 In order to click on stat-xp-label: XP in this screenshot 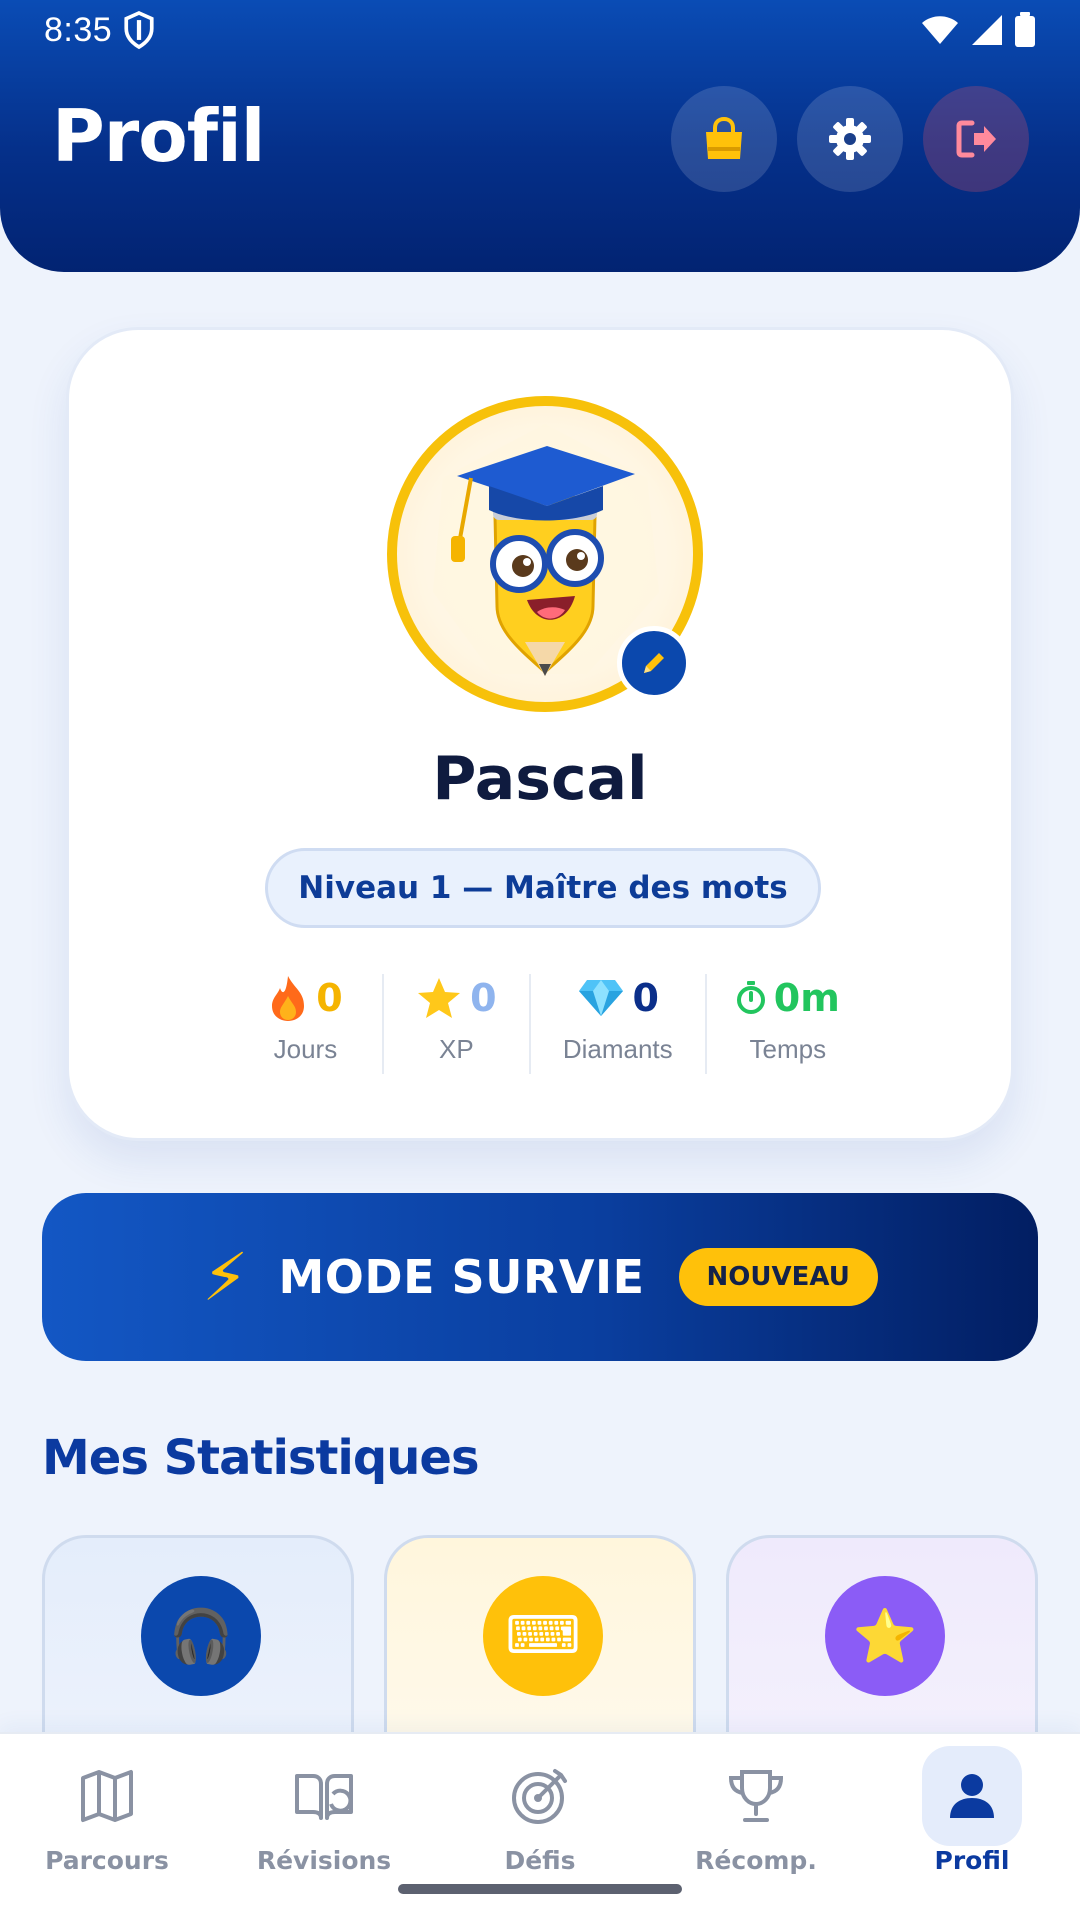, I will do `click(456, 1049)`.